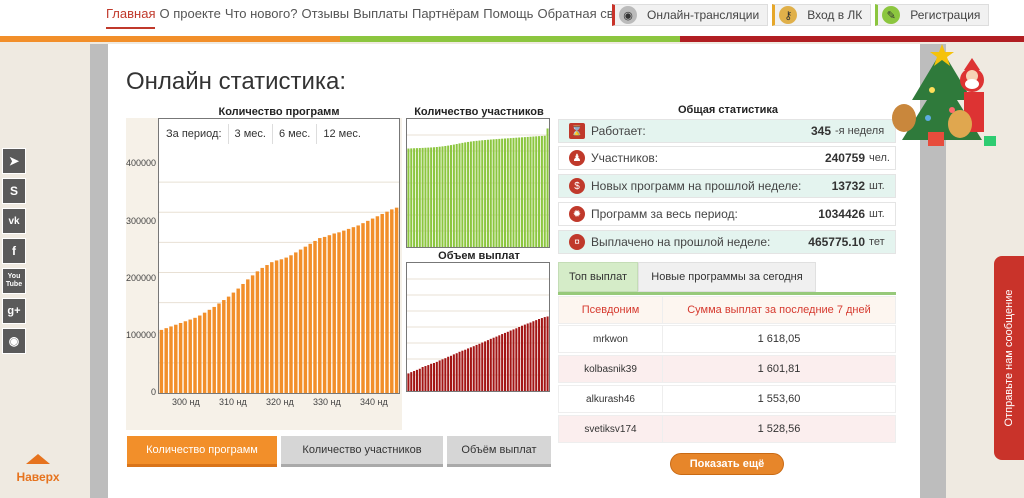 The width and height of the screenshot is (1024, 498). I want to click on login-button: ⚷ Вход в ЛК, so click(822, 15).